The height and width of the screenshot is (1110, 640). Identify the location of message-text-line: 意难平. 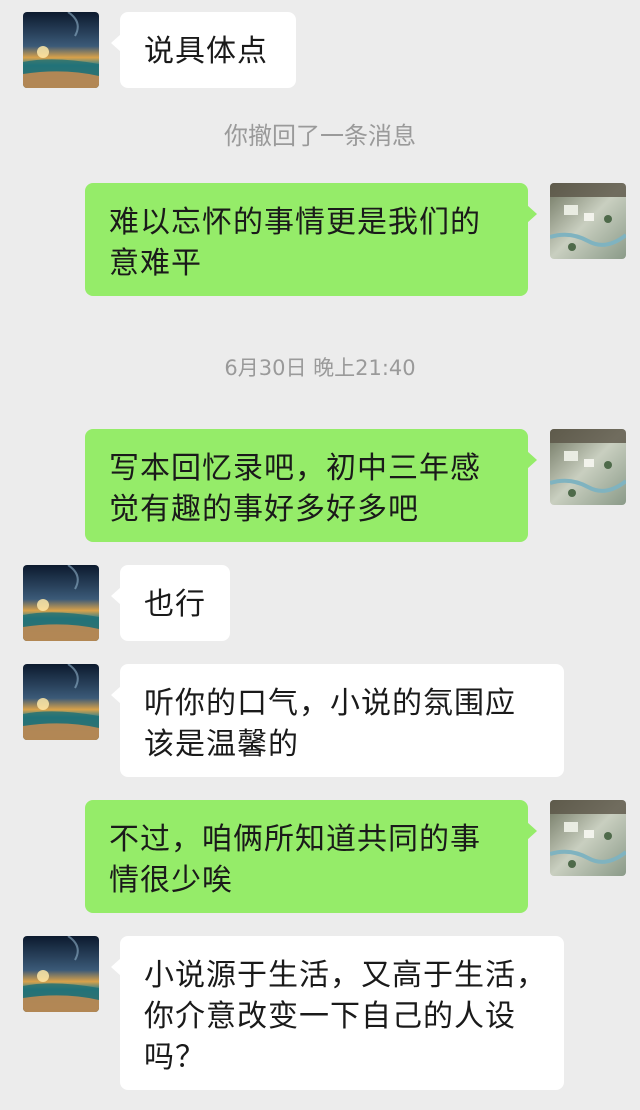
(155, 263).